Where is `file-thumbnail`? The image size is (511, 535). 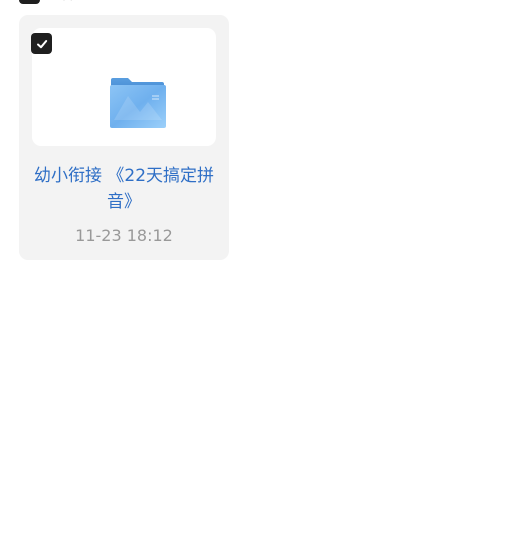
file-thumbnail is located at coordinates (124, 87).